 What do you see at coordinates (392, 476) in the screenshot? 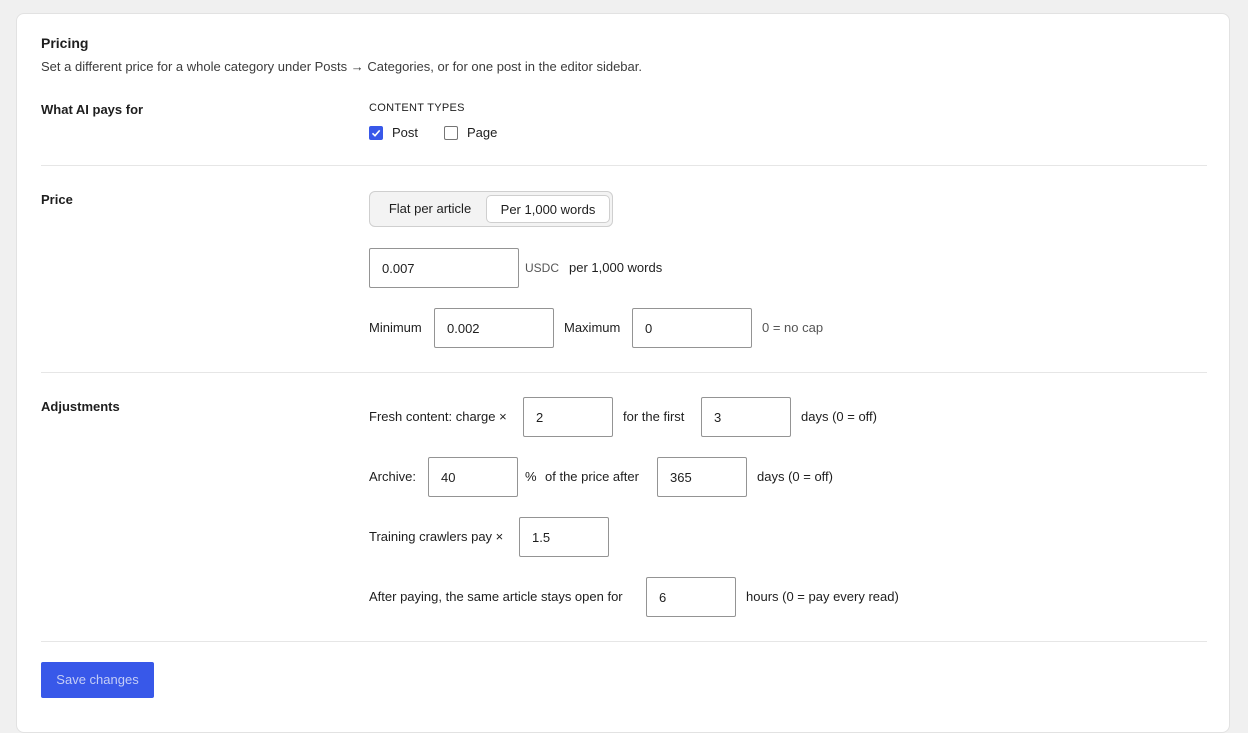
I see `archive-prefix: Archive:` at bounding box center [392, 476].